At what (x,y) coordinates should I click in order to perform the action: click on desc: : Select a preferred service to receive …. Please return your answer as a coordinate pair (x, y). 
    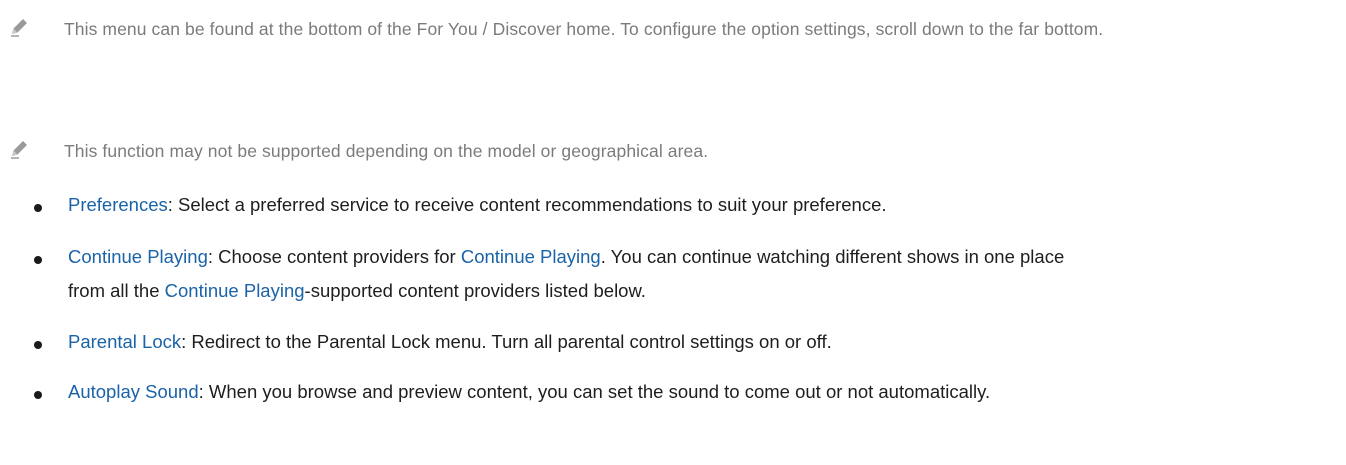
    Looking at the image, I should click on (527, 204).